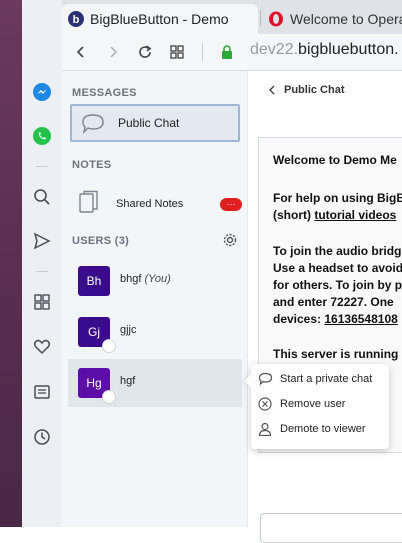 The width and height of the screenshot is (402, 543). I want to click on opera-favicon-icon, so click(276, 19).